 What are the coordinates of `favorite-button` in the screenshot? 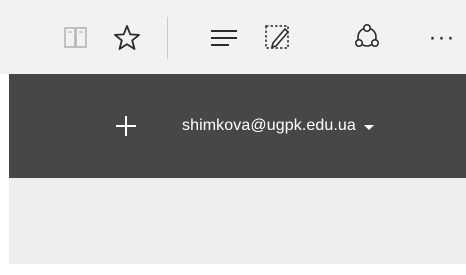 It's located at (127, 38).